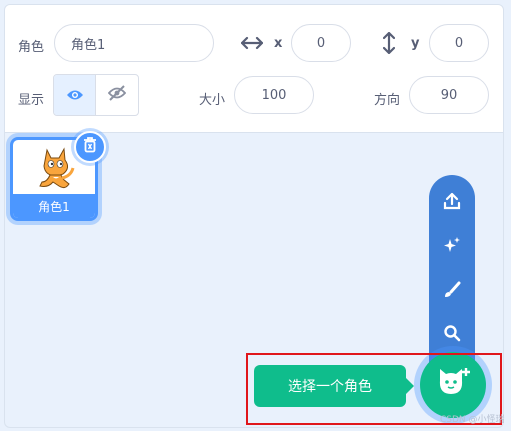 Image resolution: width=511 pixels, height=431 pixels. I want to click on search-icon, so click(452, 335).